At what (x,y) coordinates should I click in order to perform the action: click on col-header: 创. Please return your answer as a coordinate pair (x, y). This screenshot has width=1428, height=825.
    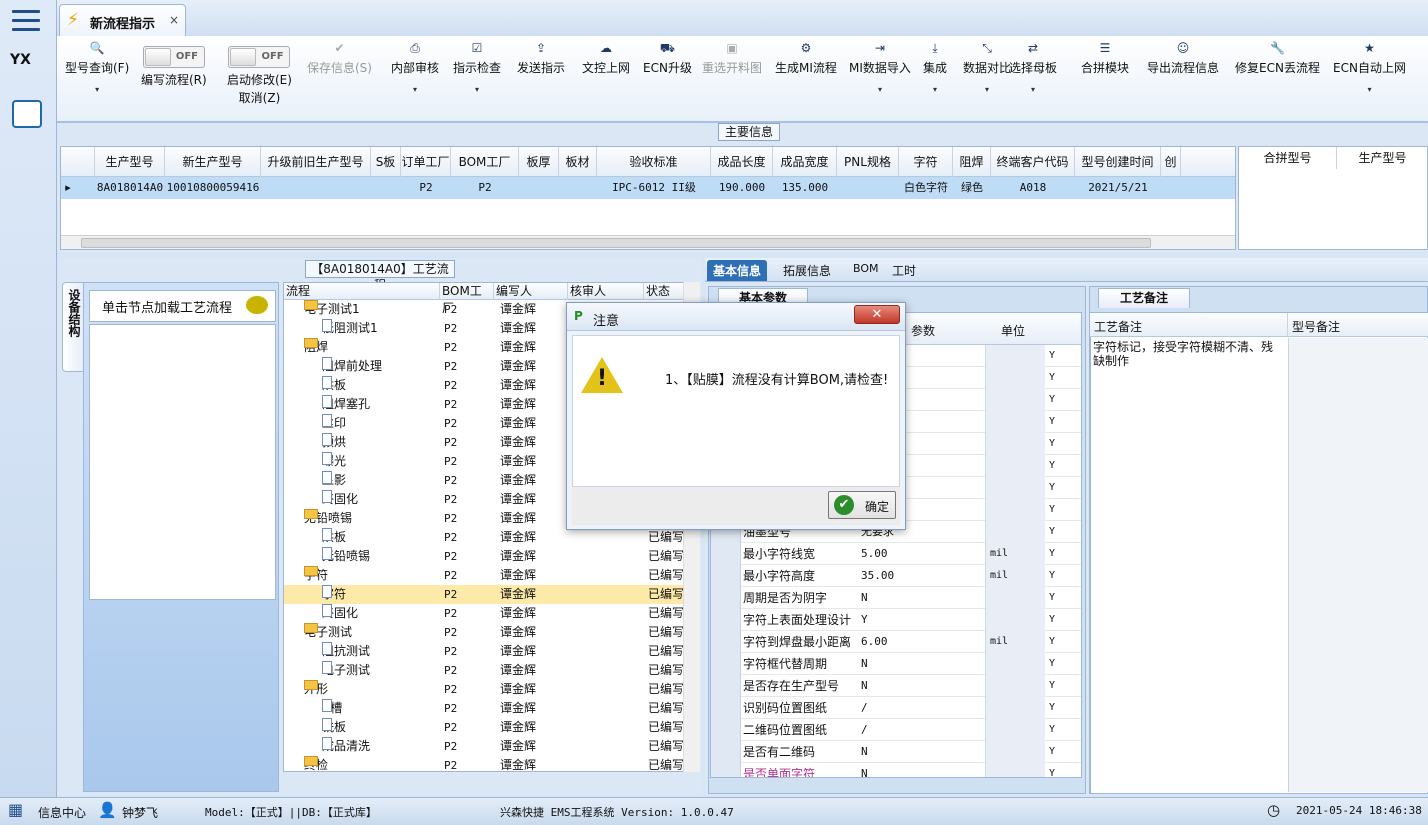
    Looking at the image, I should click on (1171, 162).